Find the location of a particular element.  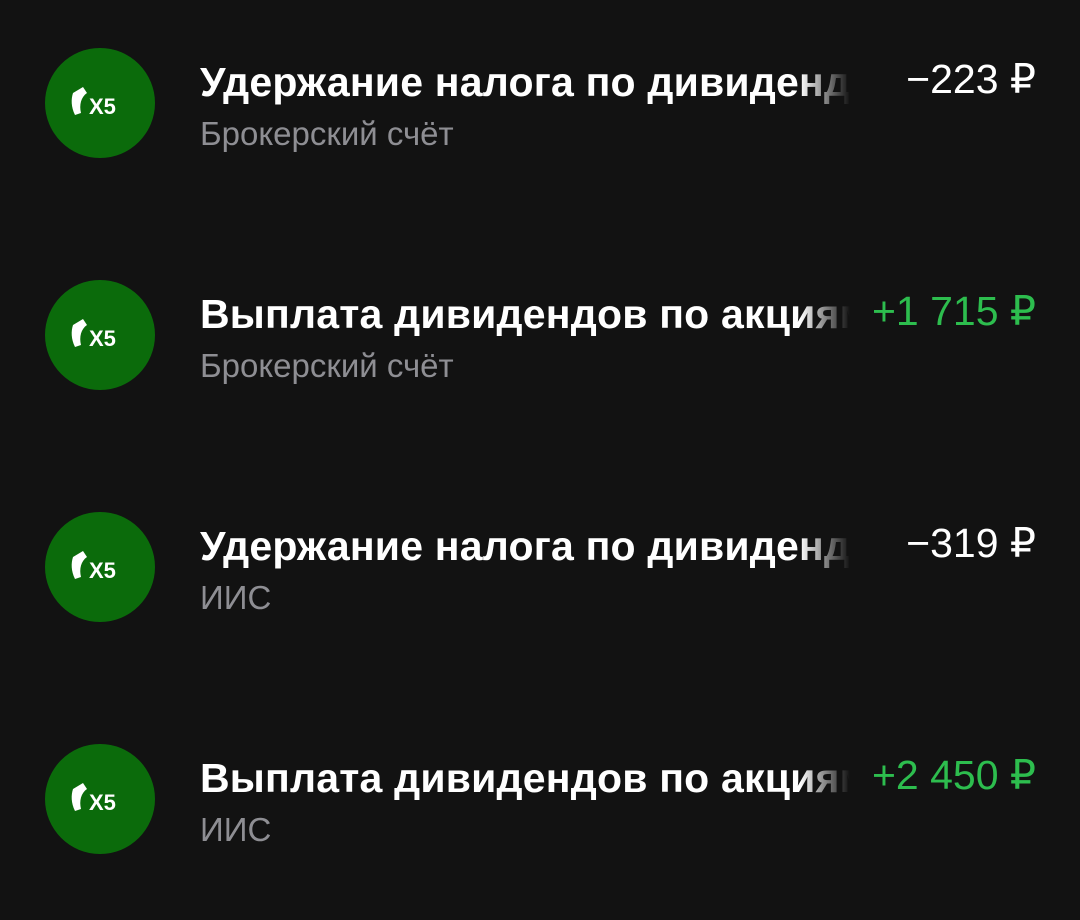

operation-amount: −223 ₽ is located at coordinates (971, 79).